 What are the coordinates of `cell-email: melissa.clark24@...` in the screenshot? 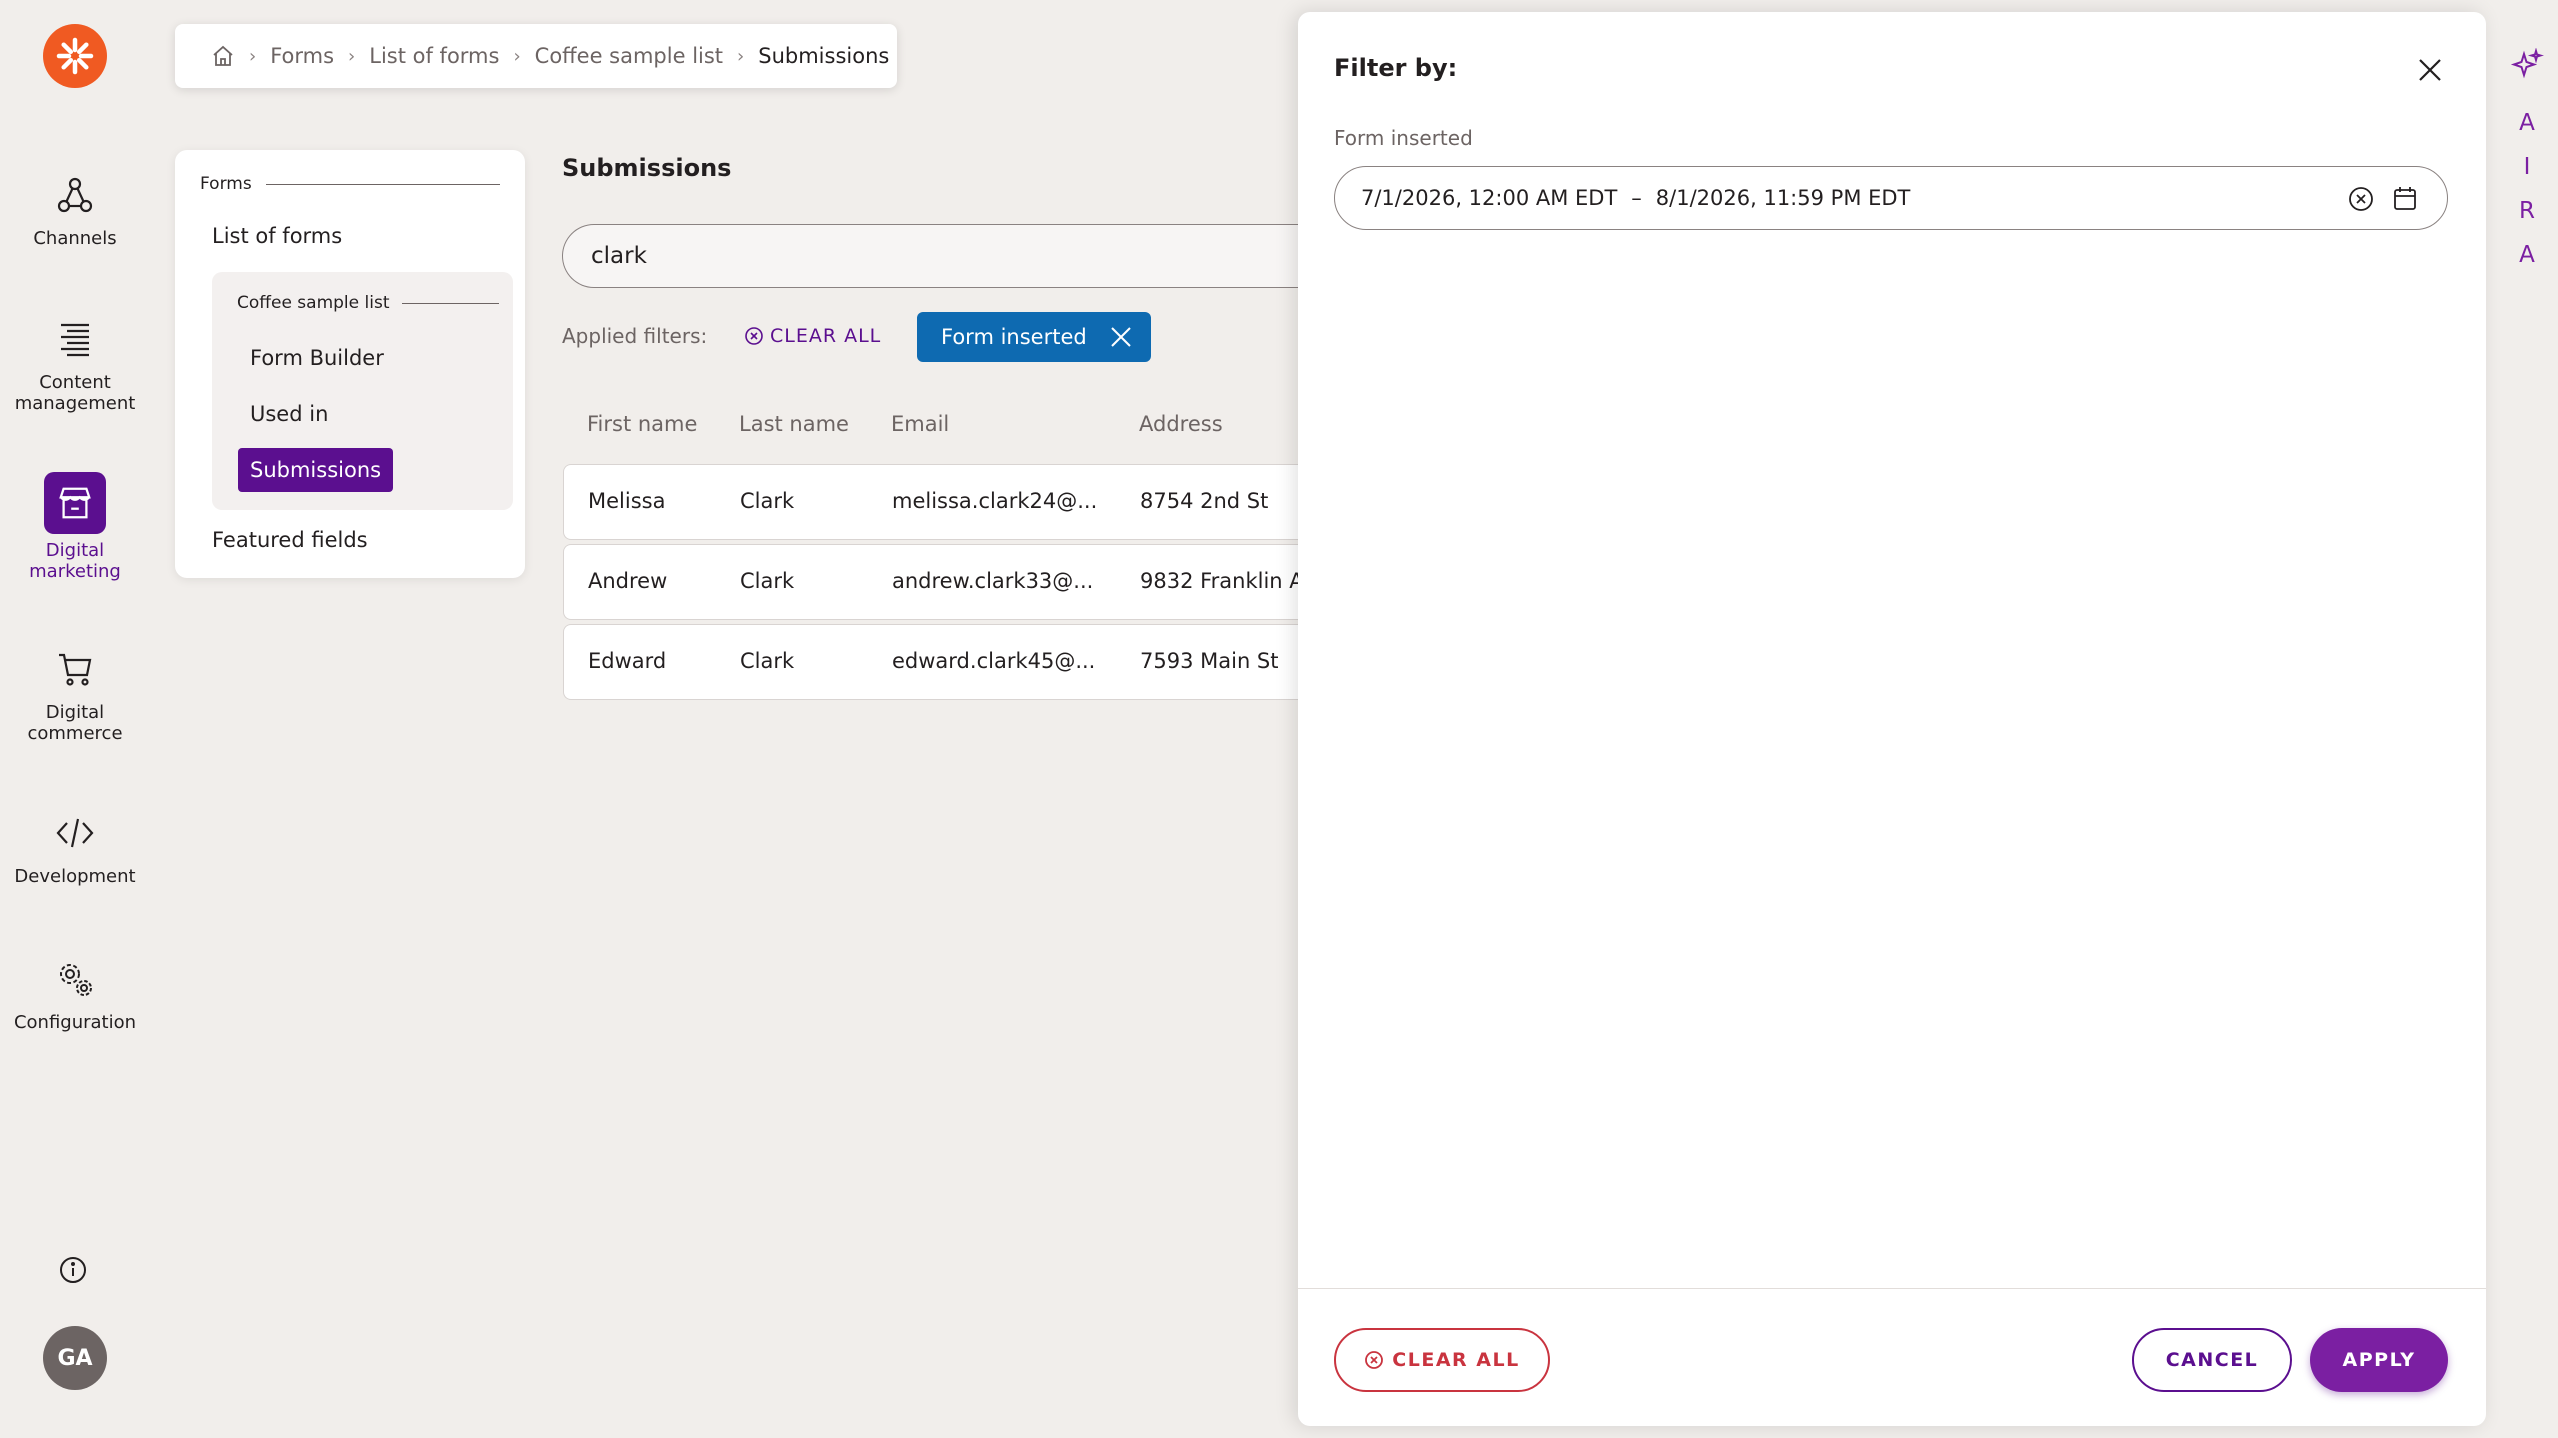 It's located at (995, 501).